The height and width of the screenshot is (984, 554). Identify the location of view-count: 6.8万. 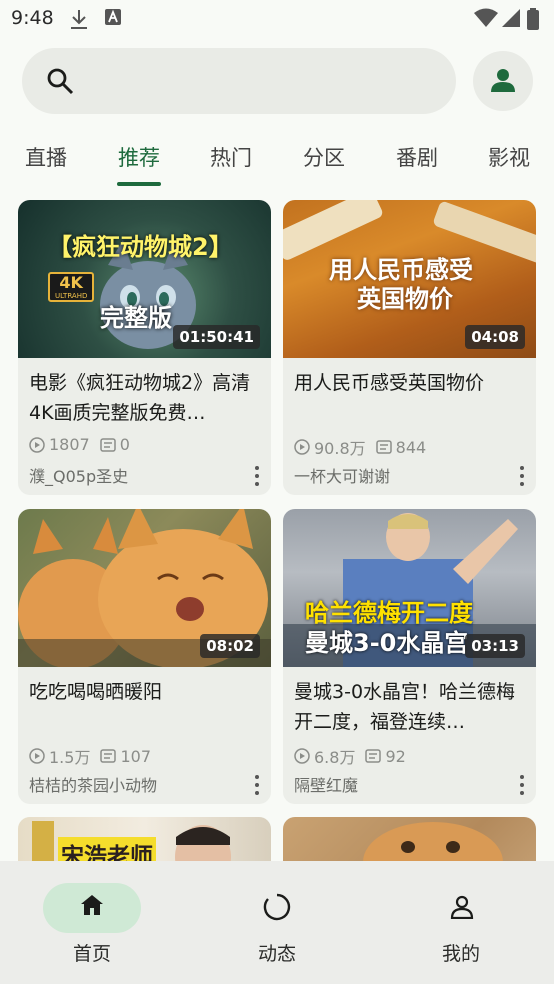
(335, 757).